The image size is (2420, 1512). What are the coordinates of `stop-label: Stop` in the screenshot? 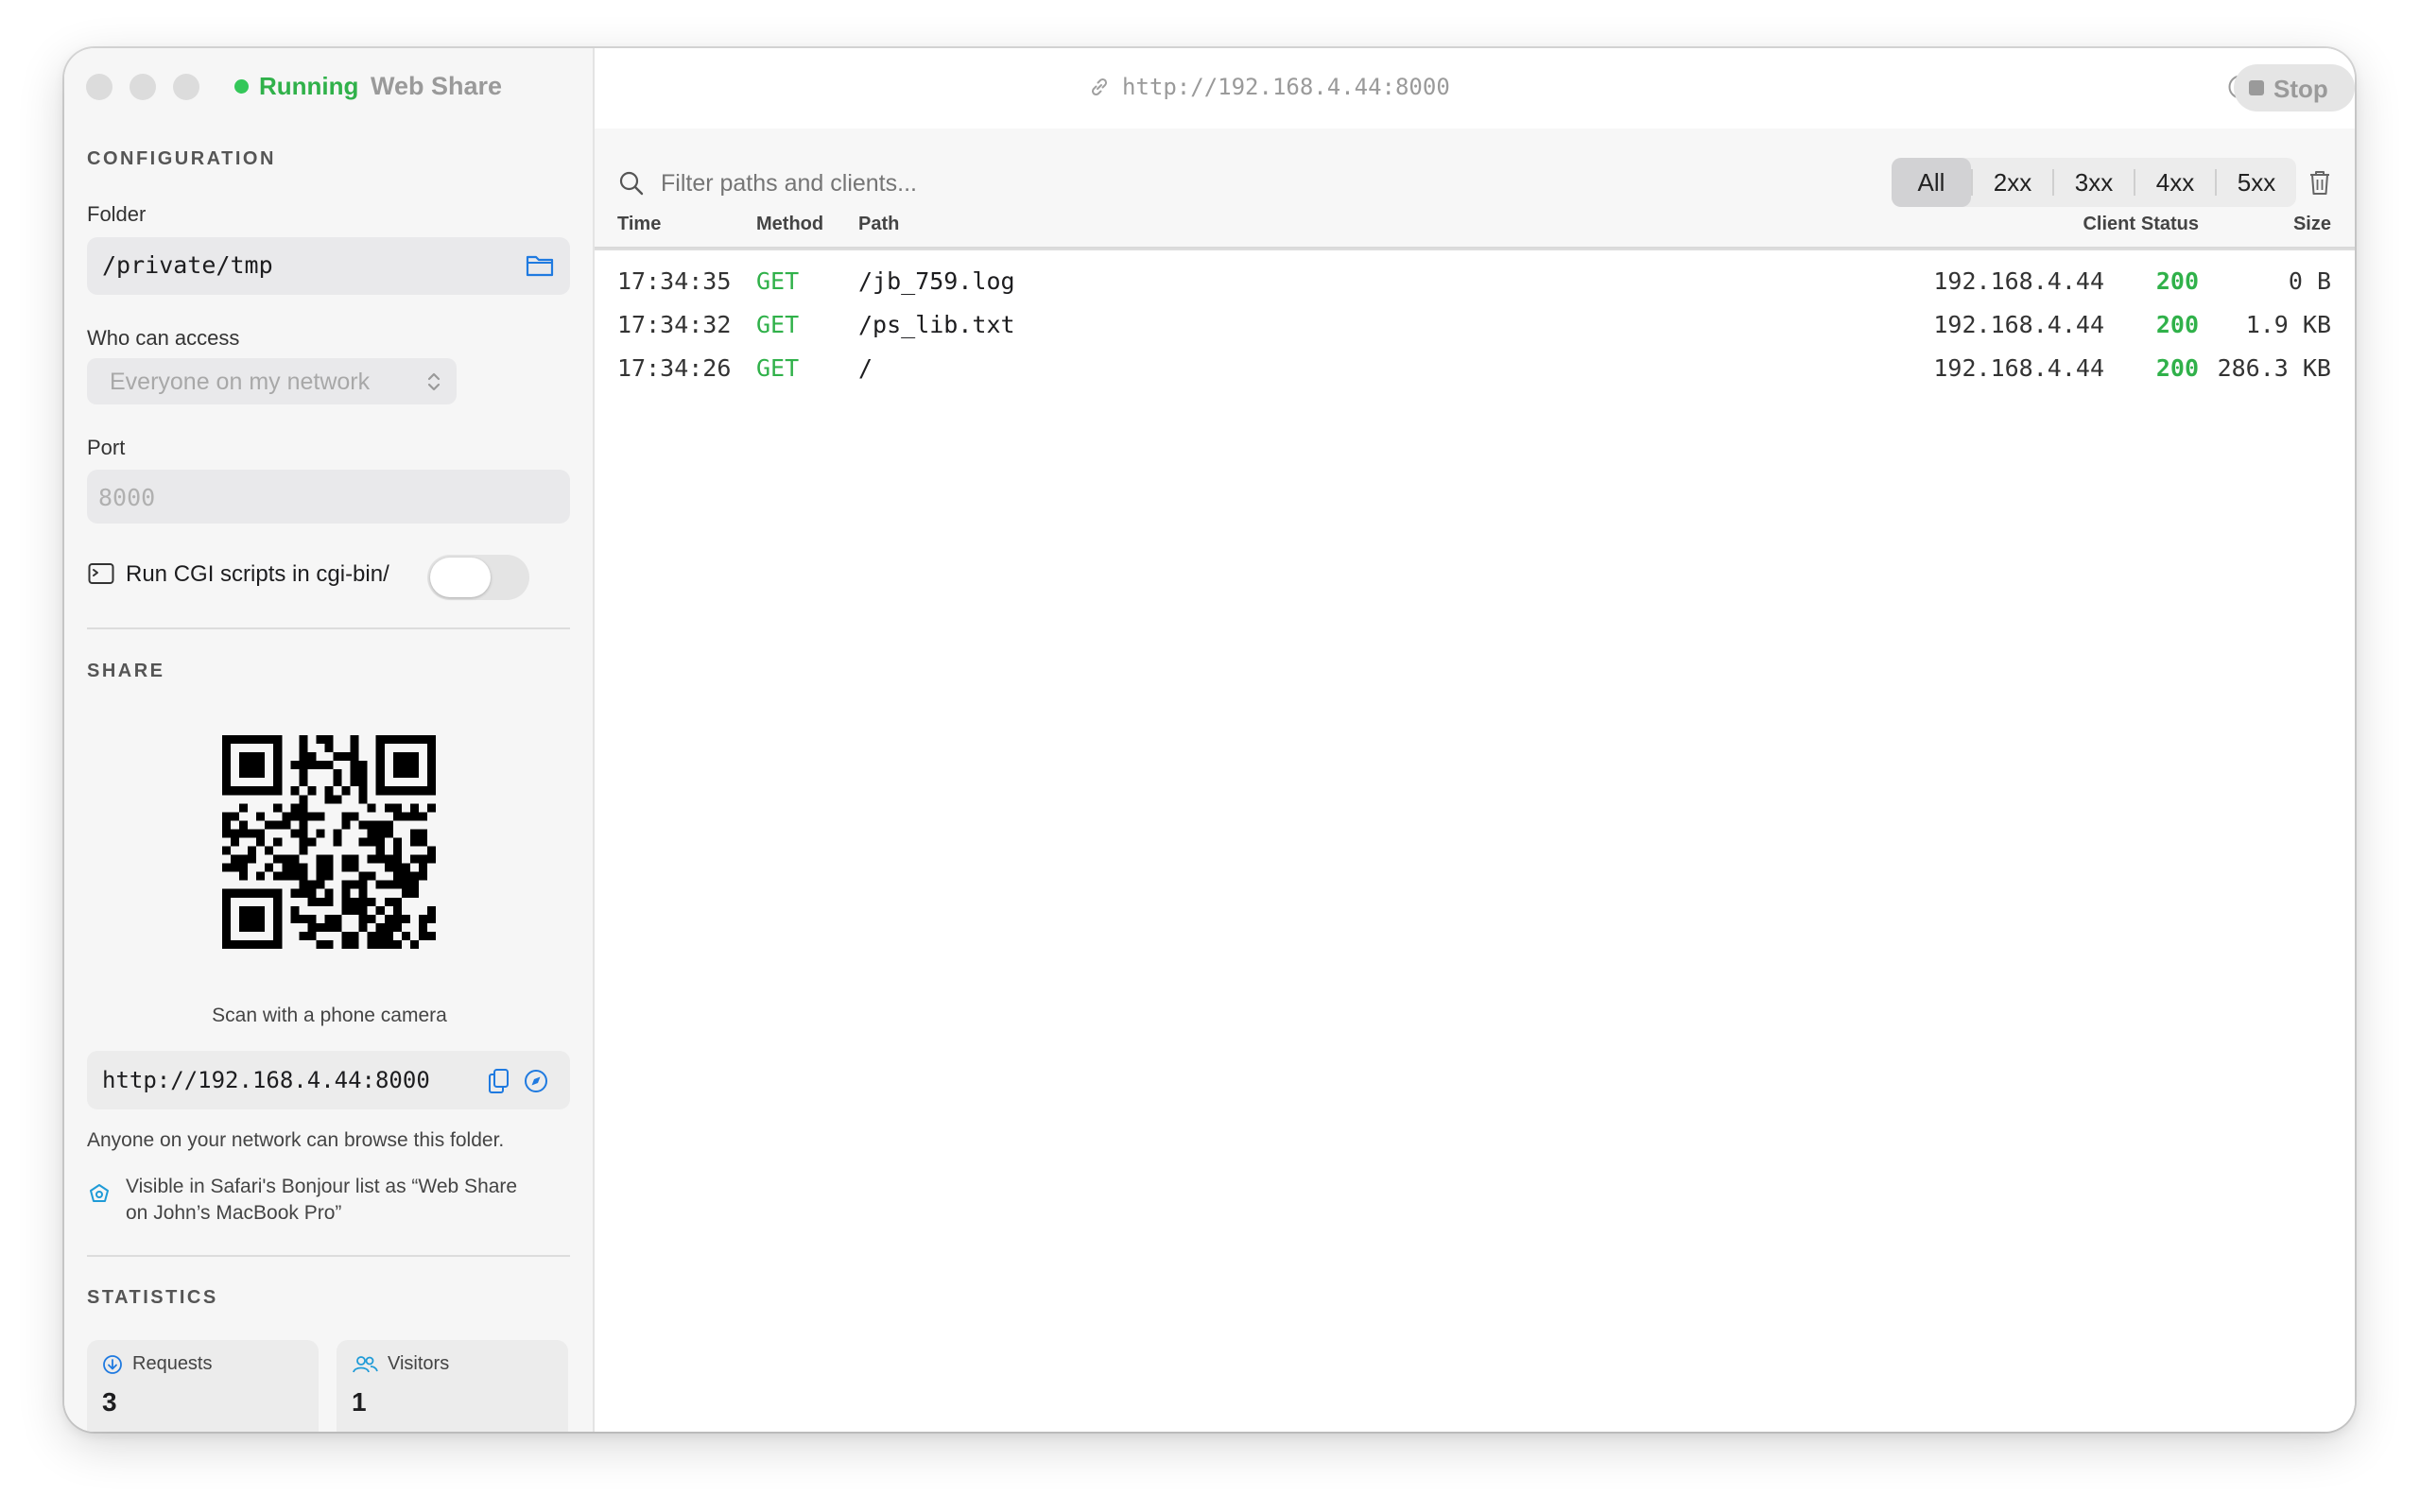 It's located at (2301, 89).